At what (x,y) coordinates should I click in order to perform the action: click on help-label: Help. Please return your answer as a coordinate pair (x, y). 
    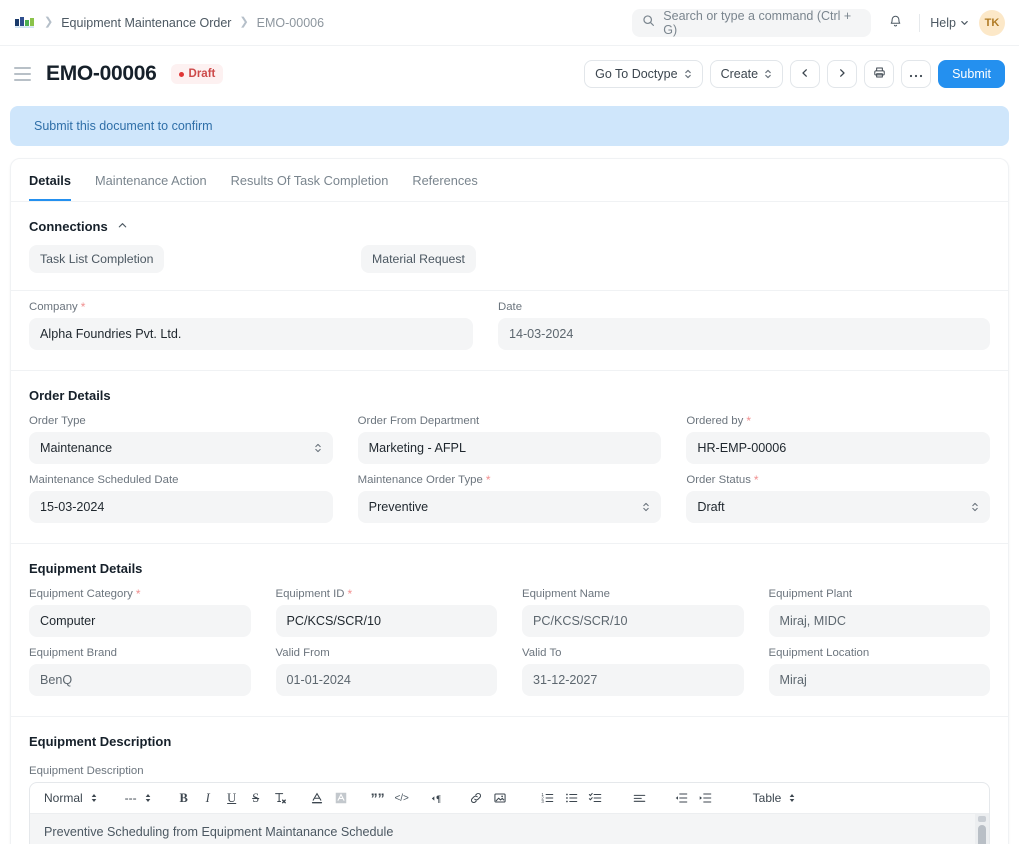
    Looking at the image, I should click on (943, 22).